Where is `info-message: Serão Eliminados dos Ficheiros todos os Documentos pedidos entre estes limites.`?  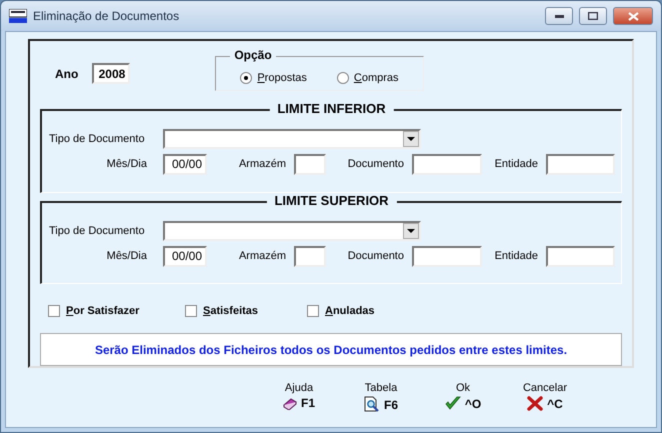
info-message: Serão Eliminados dos Ficheiros todos os Documentos pedidos entre estes limites. is located at coordinates (331, 349).